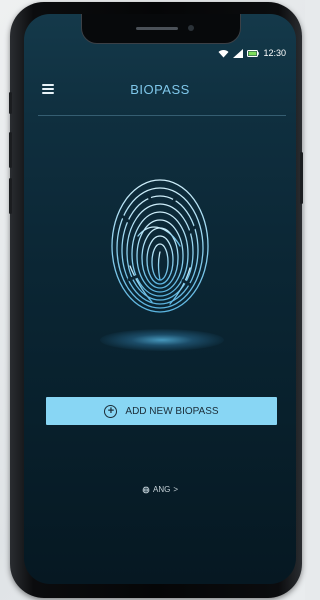 This screenshot has height=600, width=320. What do you see at coordinates (146, 489) in the screenshot?
I see `globe-icon` at bounding box center [146, 489].